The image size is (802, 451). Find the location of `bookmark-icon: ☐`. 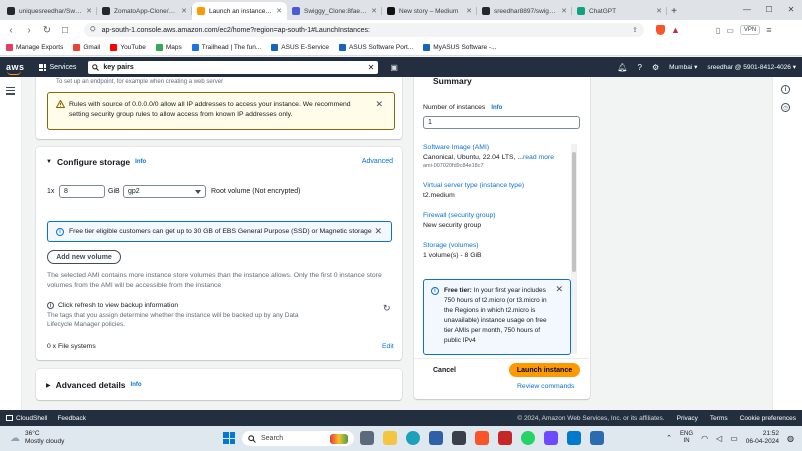

bookmark-icon: ☐ is located at coordinates (65, 30).